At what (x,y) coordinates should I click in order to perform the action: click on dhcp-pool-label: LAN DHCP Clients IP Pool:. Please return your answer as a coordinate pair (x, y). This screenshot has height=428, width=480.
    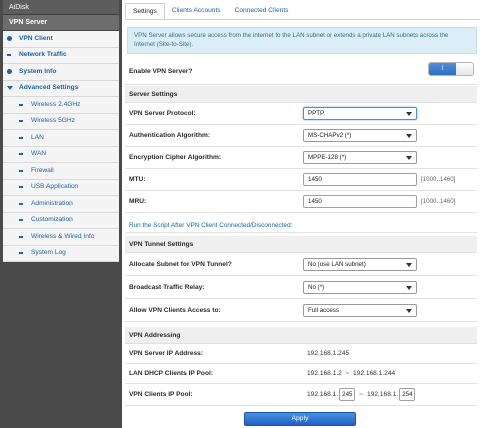
    Looking at the image, I should click on (171, 373).